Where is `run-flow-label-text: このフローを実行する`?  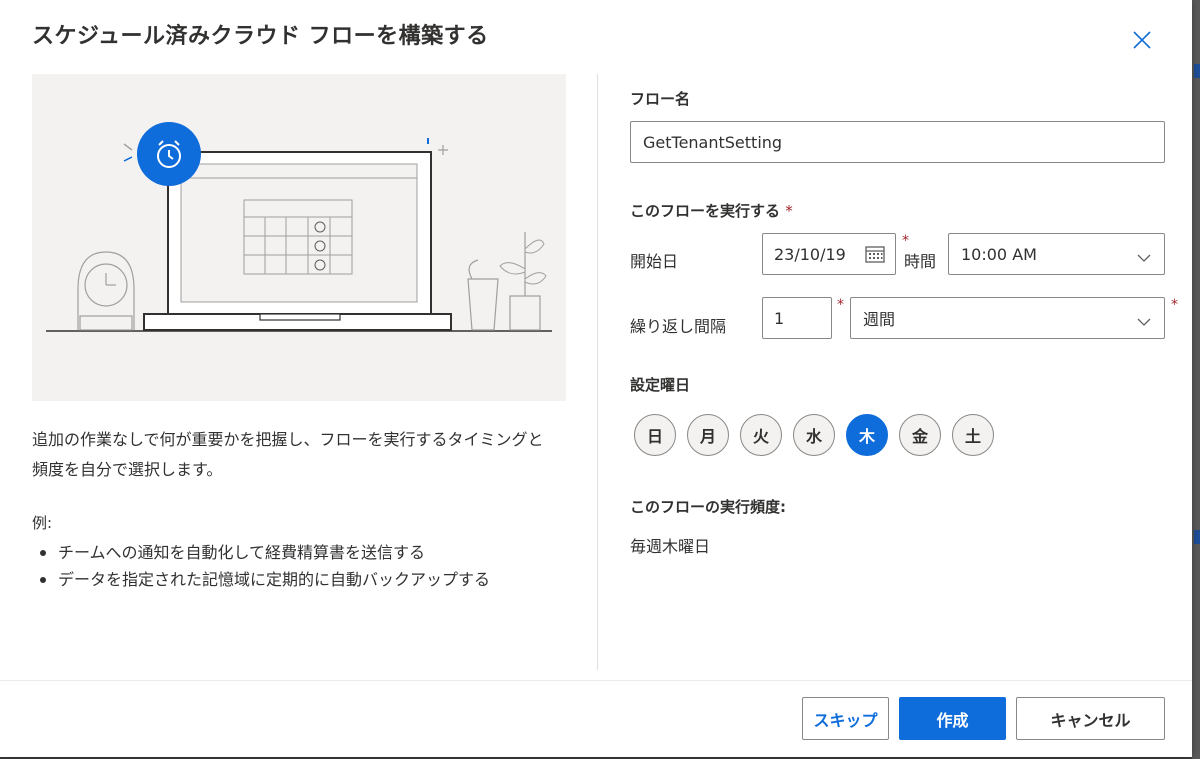
run-flow-label-text: このフローを実行する is located at coordinates (705, 211).